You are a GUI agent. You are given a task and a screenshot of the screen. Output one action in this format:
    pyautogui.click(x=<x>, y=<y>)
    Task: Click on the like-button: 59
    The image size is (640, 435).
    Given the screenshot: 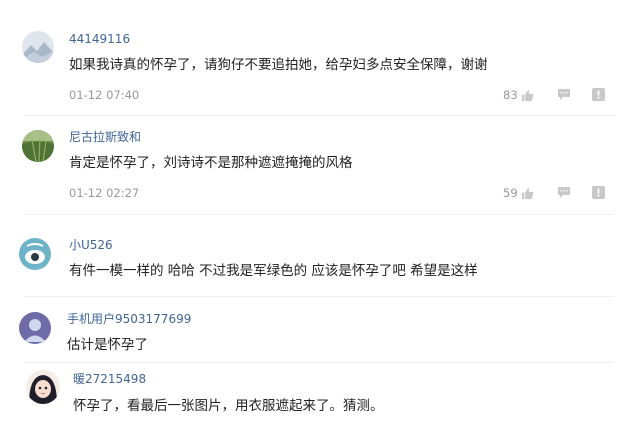 What is the action you would take?
    pyautogui.click(x=518, y=193)
    